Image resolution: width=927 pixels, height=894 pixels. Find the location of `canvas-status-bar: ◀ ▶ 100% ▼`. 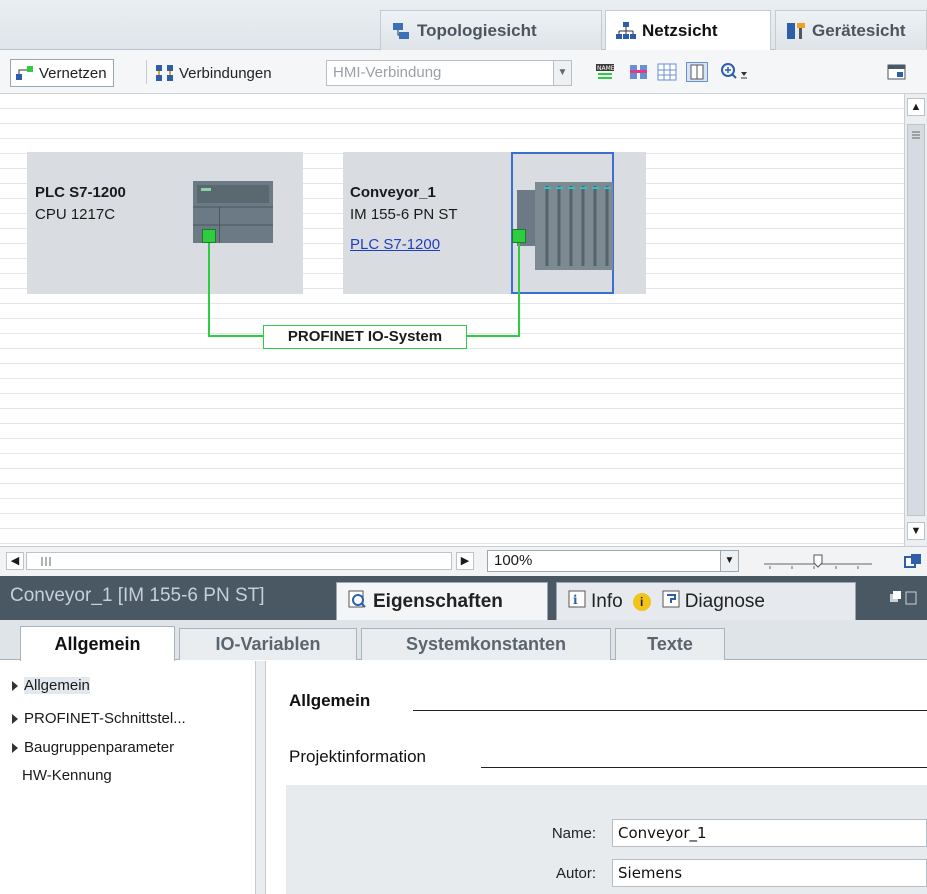

canvas-status-bar: ◀ ▶ 100% ▼ is located at coordinates (463, 561).